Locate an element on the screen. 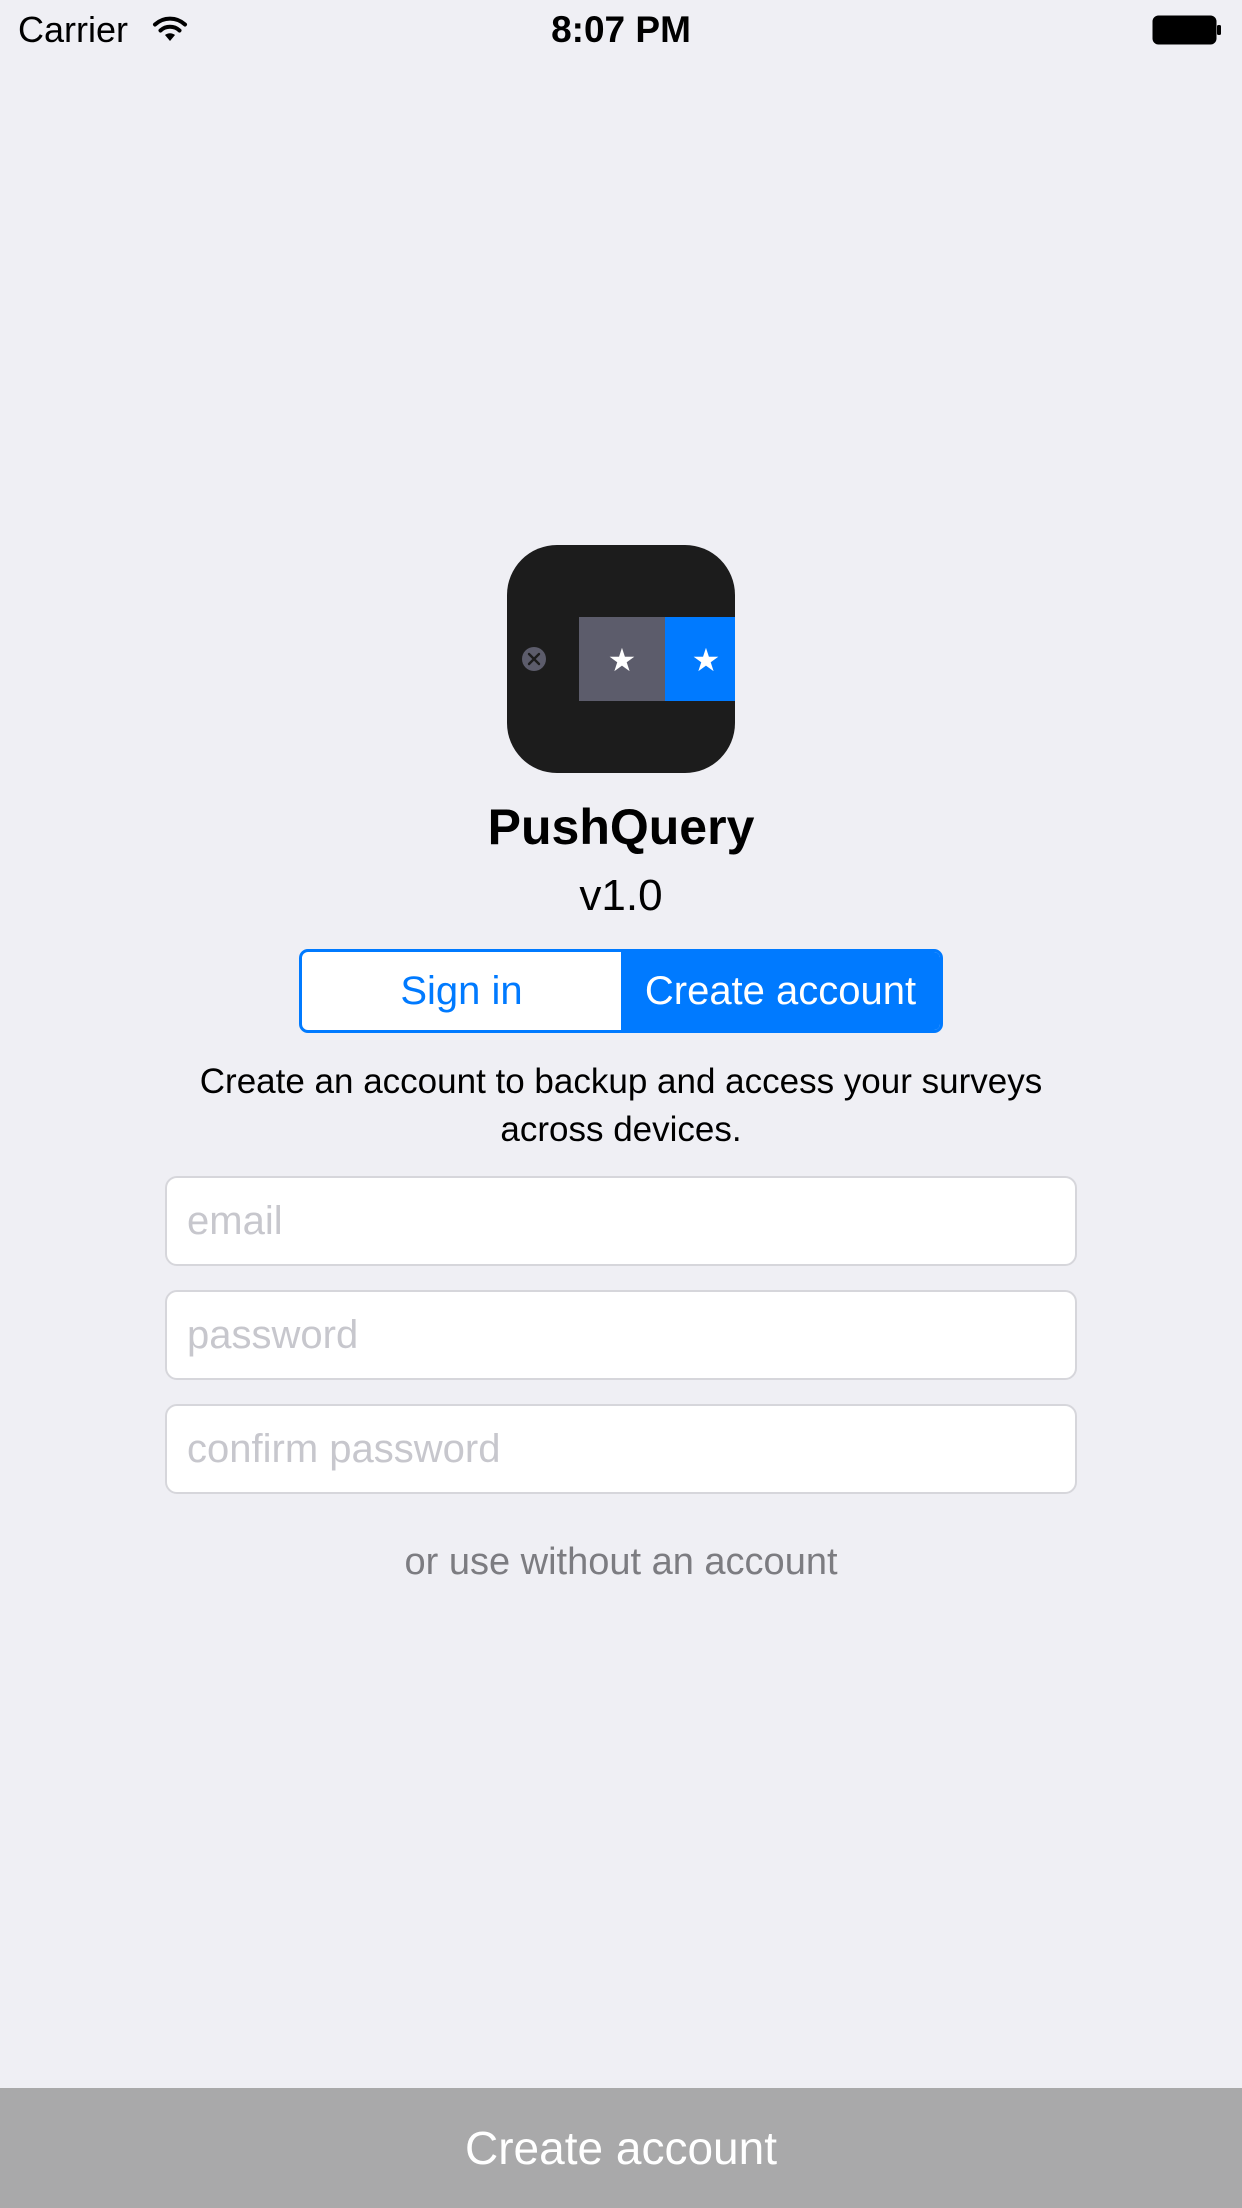 This screenshot has width=1242, height=2208. status-time: 8:07 PM is located at coordinates (621, 29).